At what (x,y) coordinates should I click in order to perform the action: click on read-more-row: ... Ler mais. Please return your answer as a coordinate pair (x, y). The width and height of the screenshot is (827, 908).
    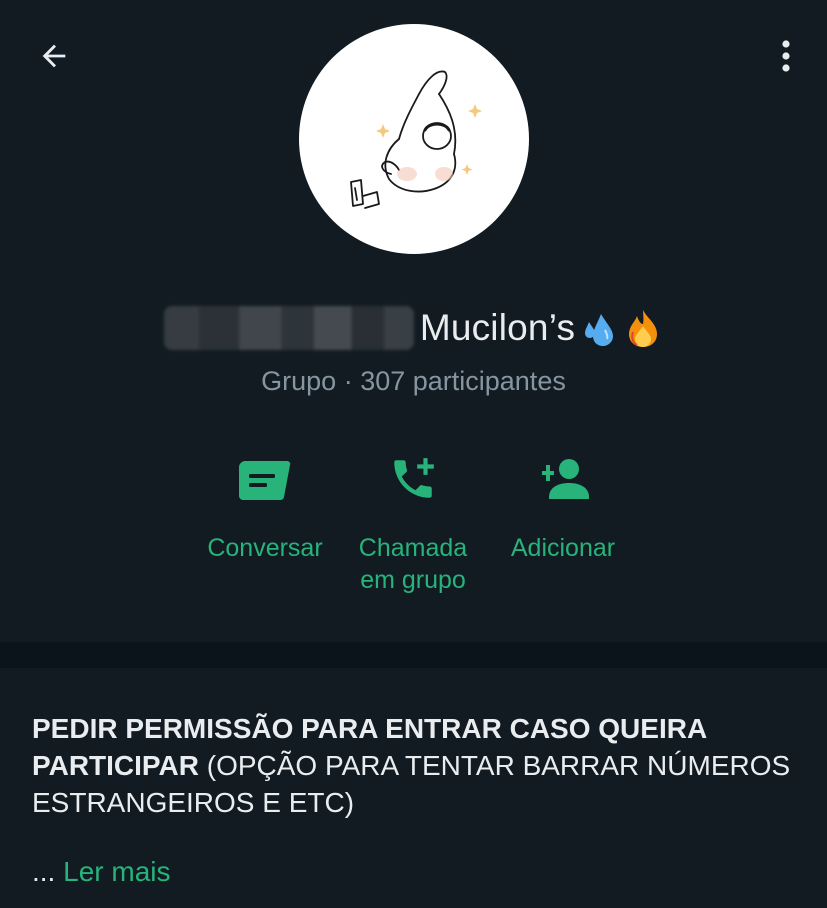
    Looking at the image, I should click on (101, 872).